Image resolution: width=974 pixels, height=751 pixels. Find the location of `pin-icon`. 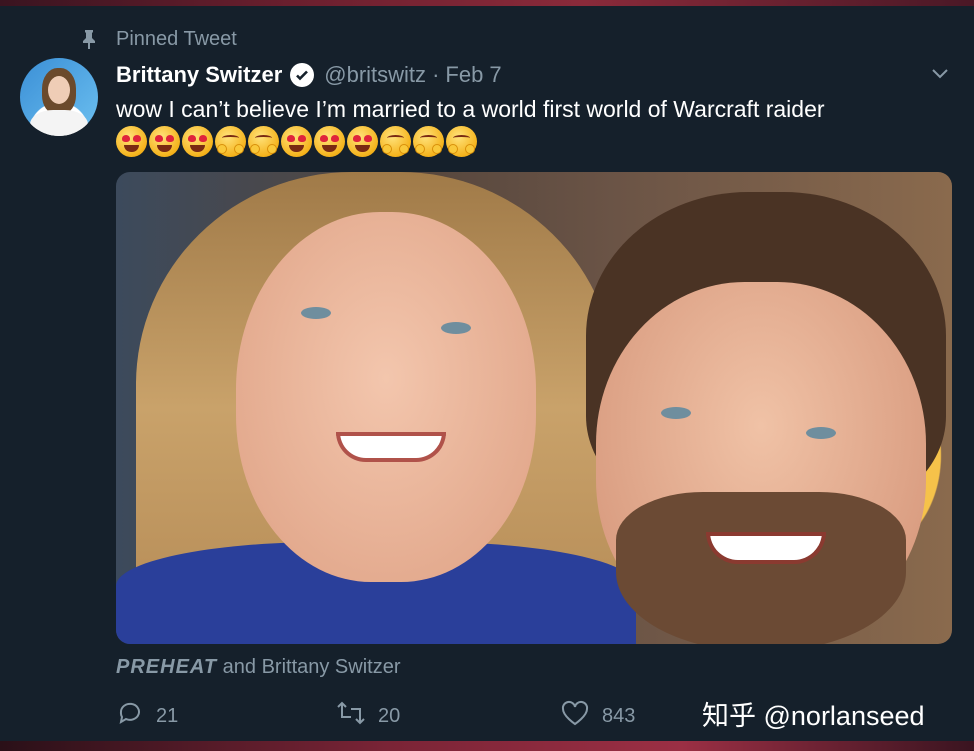

pin-icon is located at coordinates (89, 39).